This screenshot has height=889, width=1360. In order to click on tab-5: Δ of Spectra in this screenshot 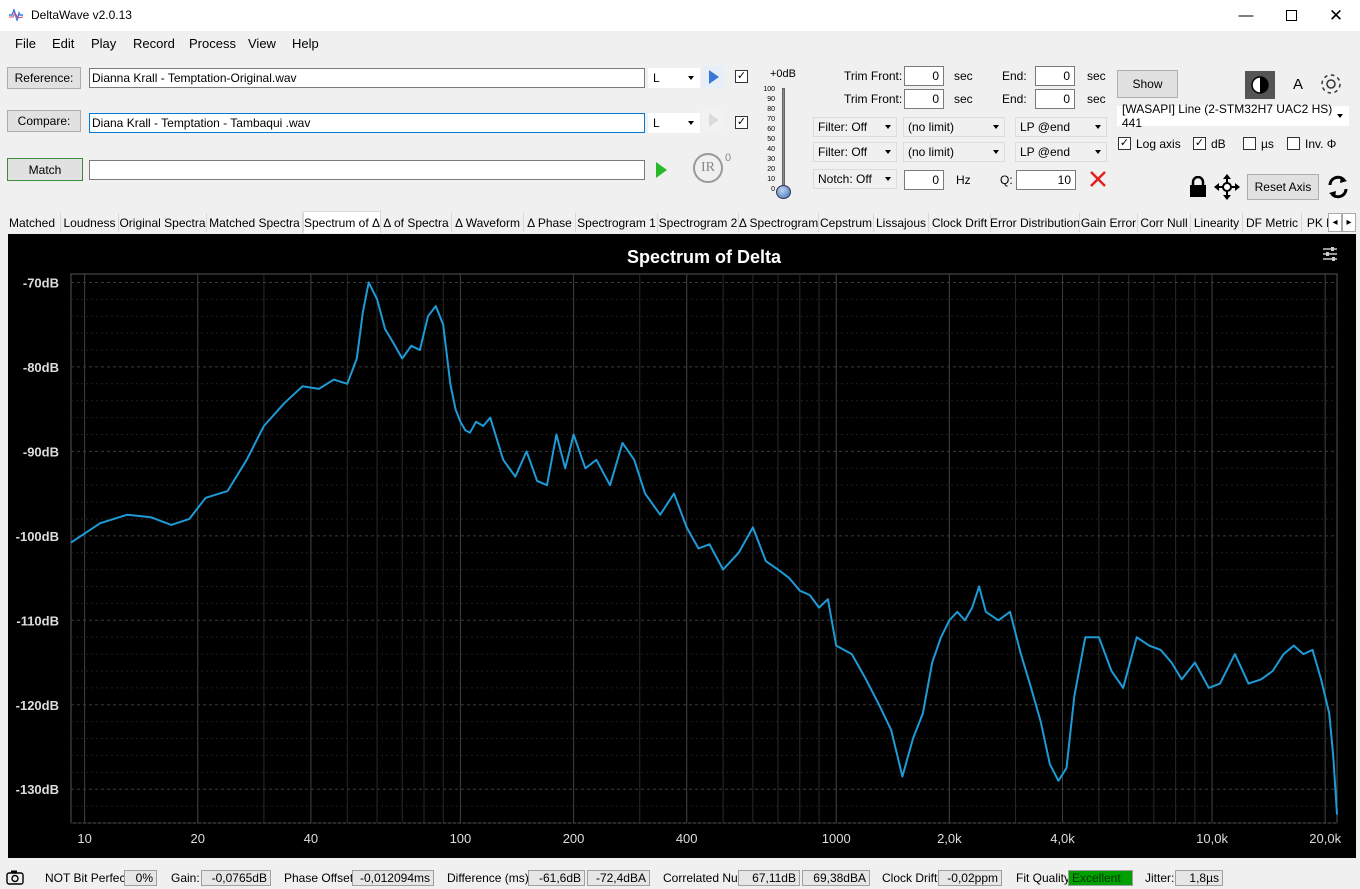, I will do `click(416, 222)`.